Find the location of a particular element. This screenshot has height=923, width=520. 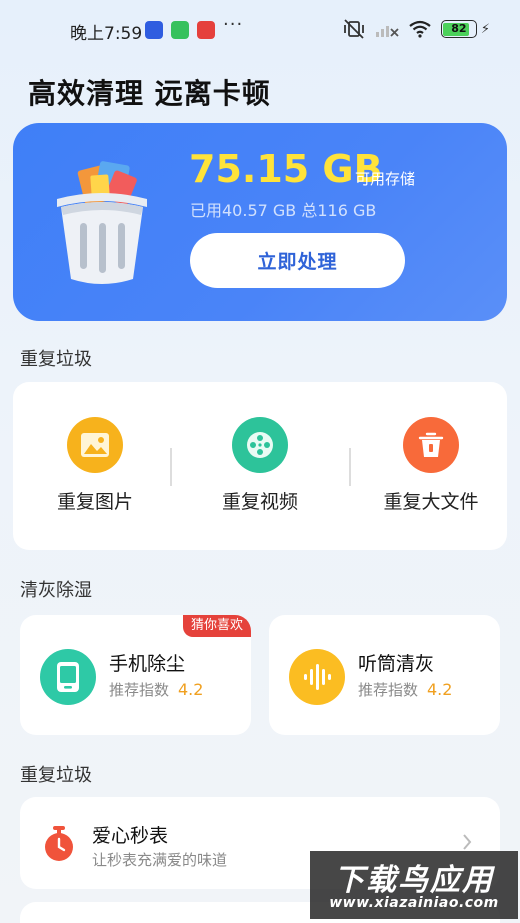

stopwatch-title: 爱心秒表 is located at coordinates (130, 836).